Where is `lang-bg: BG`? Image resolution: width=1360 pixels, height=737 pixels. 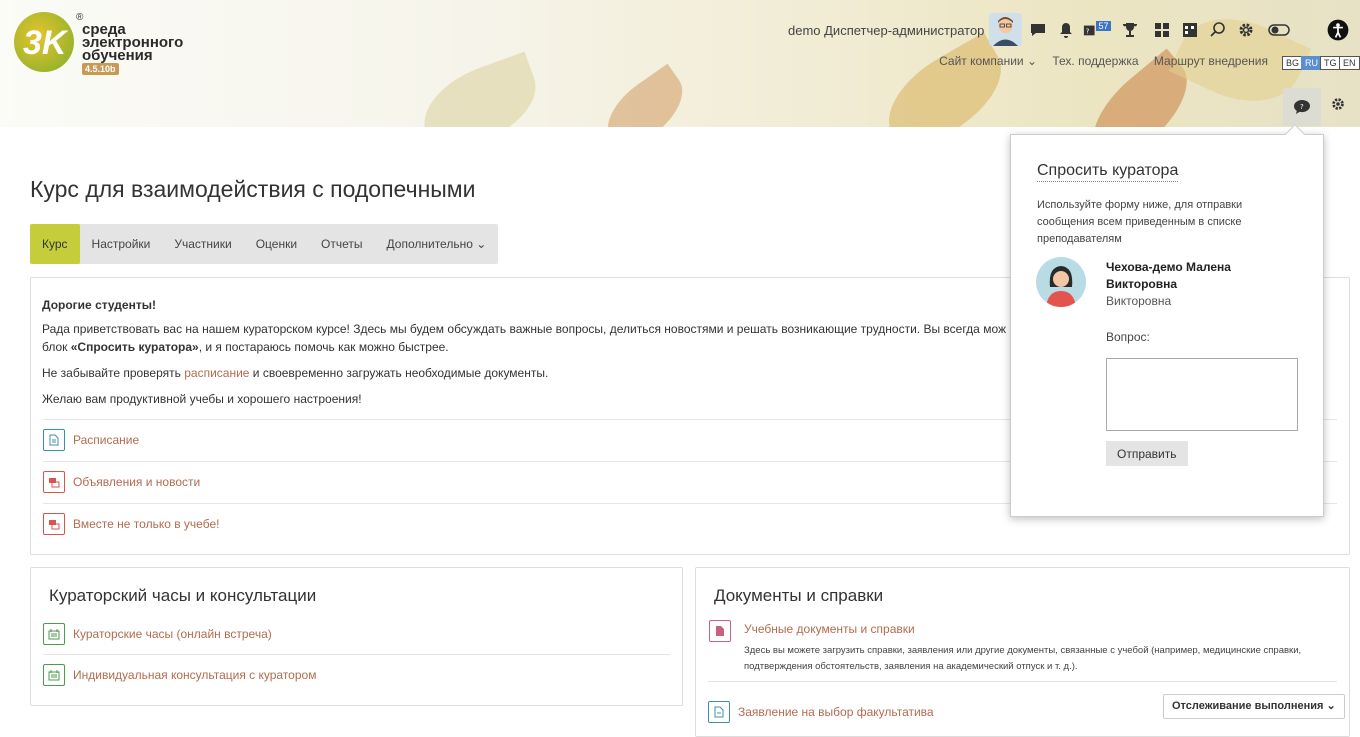 lang-bg: BG is located at coordinates (1293, 63).